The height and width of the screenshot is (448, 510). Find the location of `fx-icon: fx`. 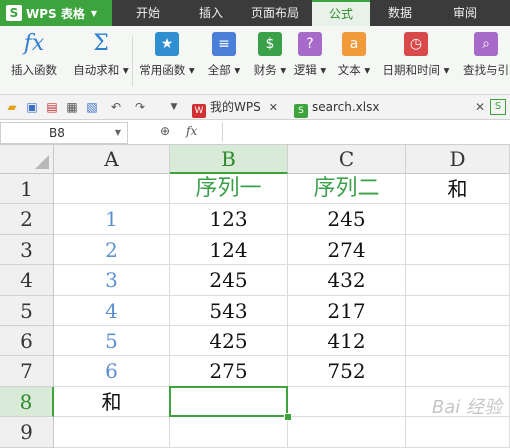

fx-icon: fx is located at coordinates (191, 131).